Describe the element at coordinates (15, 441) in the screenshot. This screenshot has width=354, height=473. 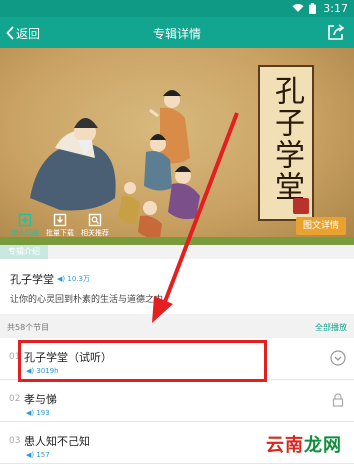
I see `episode-number: 03` at that location.